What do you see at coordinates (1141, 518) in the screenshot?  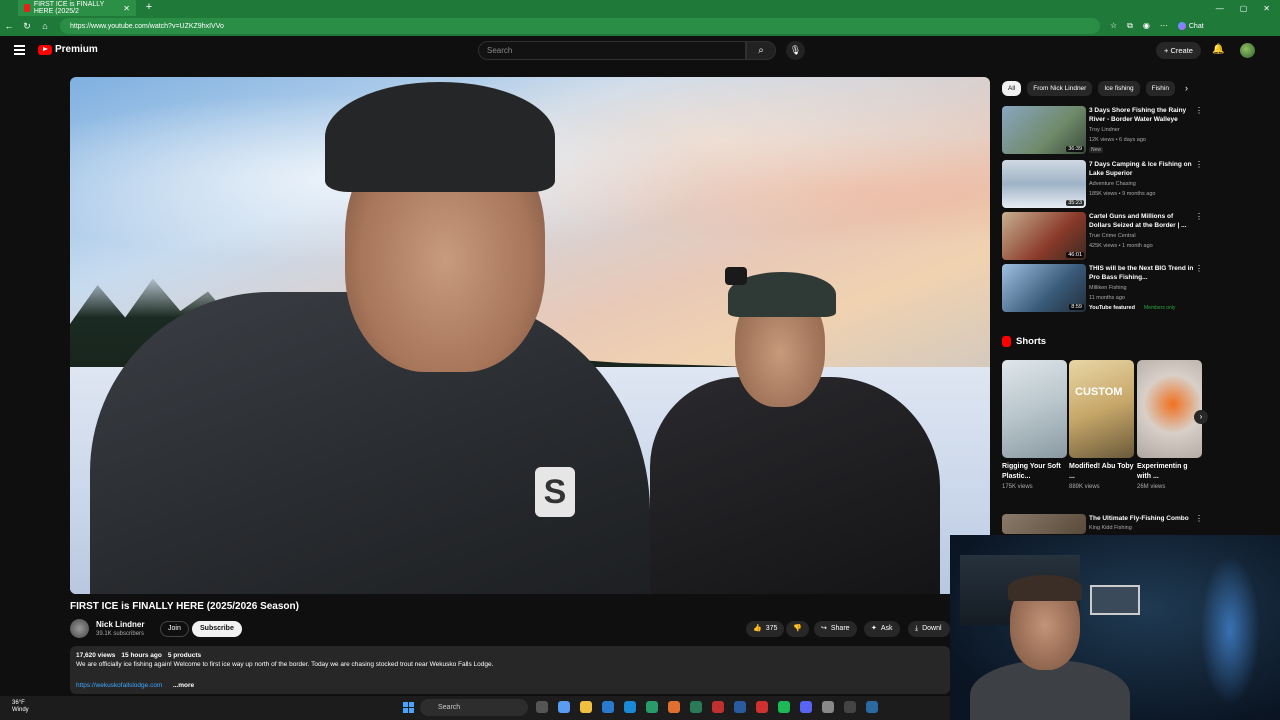 I see `recommendation-title: The Ultimate Fly-Fishing Combo` at bounding box center [1141, 518].